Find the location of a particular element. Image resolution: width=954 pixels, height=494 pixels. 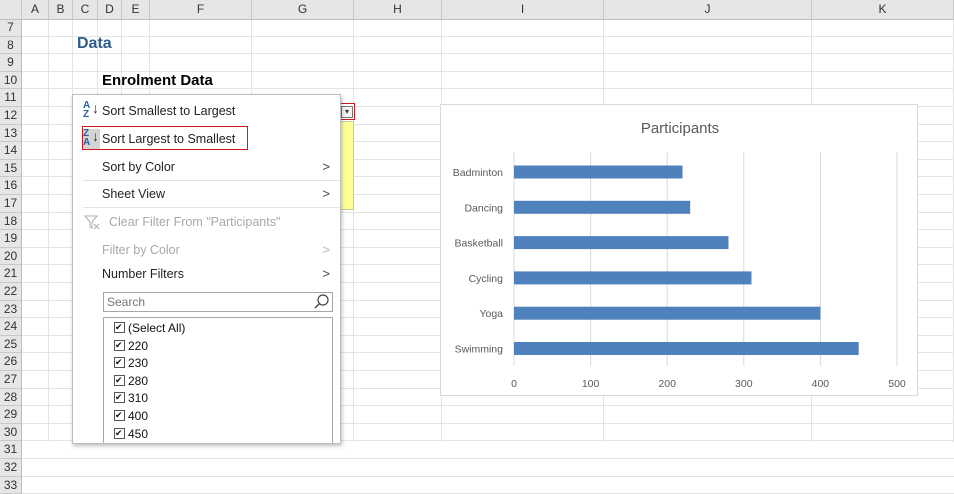

menu-item-sort-ascending: A Z ↓ Sort Smallest to Largest is located at coordinates (206, 111).